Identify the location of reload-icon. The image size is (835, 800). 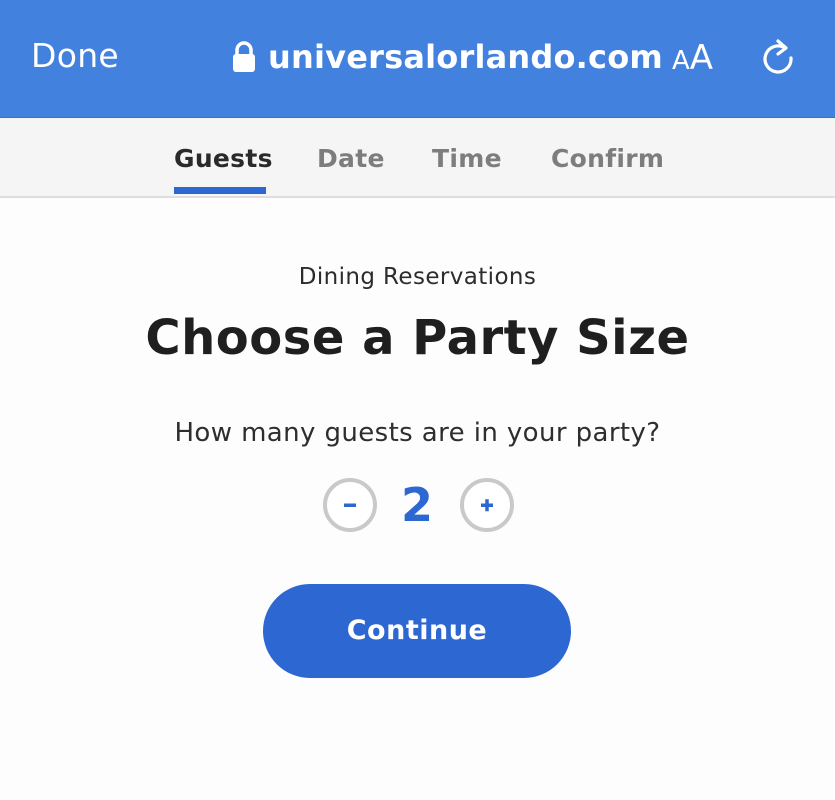
(778, 57).